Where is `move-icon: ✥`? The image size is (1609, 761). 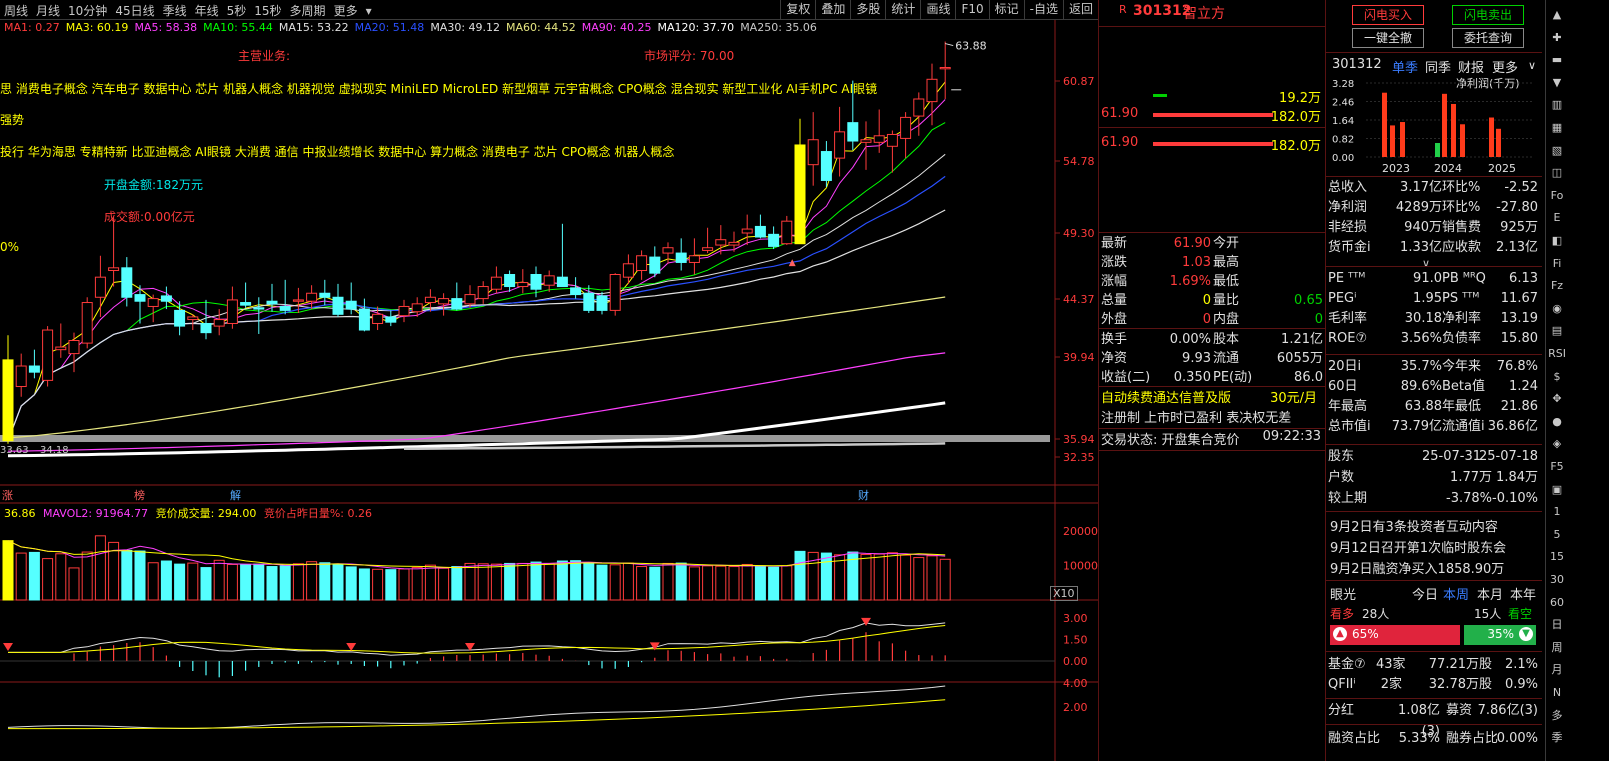
move-icon: ✥ is located at coordinates (1557, 399).